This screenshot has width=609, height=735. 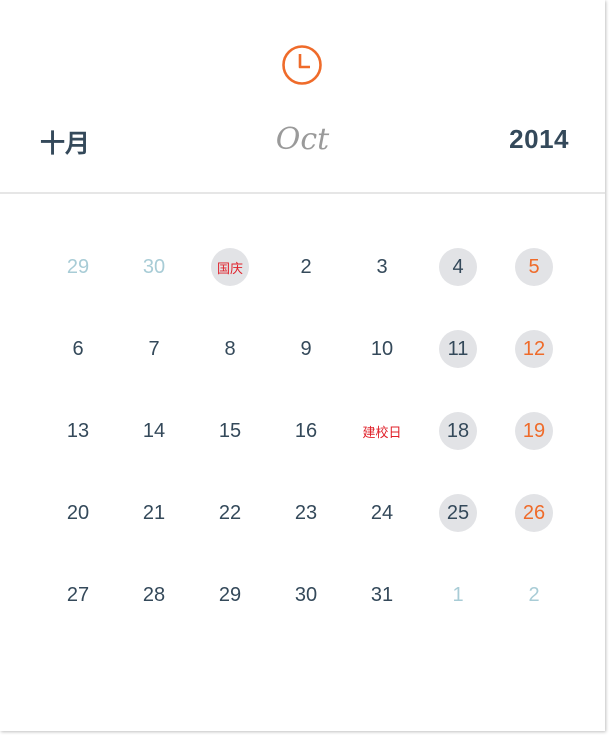 I want to click on day-cell: 23, so click(x=306, y=535).